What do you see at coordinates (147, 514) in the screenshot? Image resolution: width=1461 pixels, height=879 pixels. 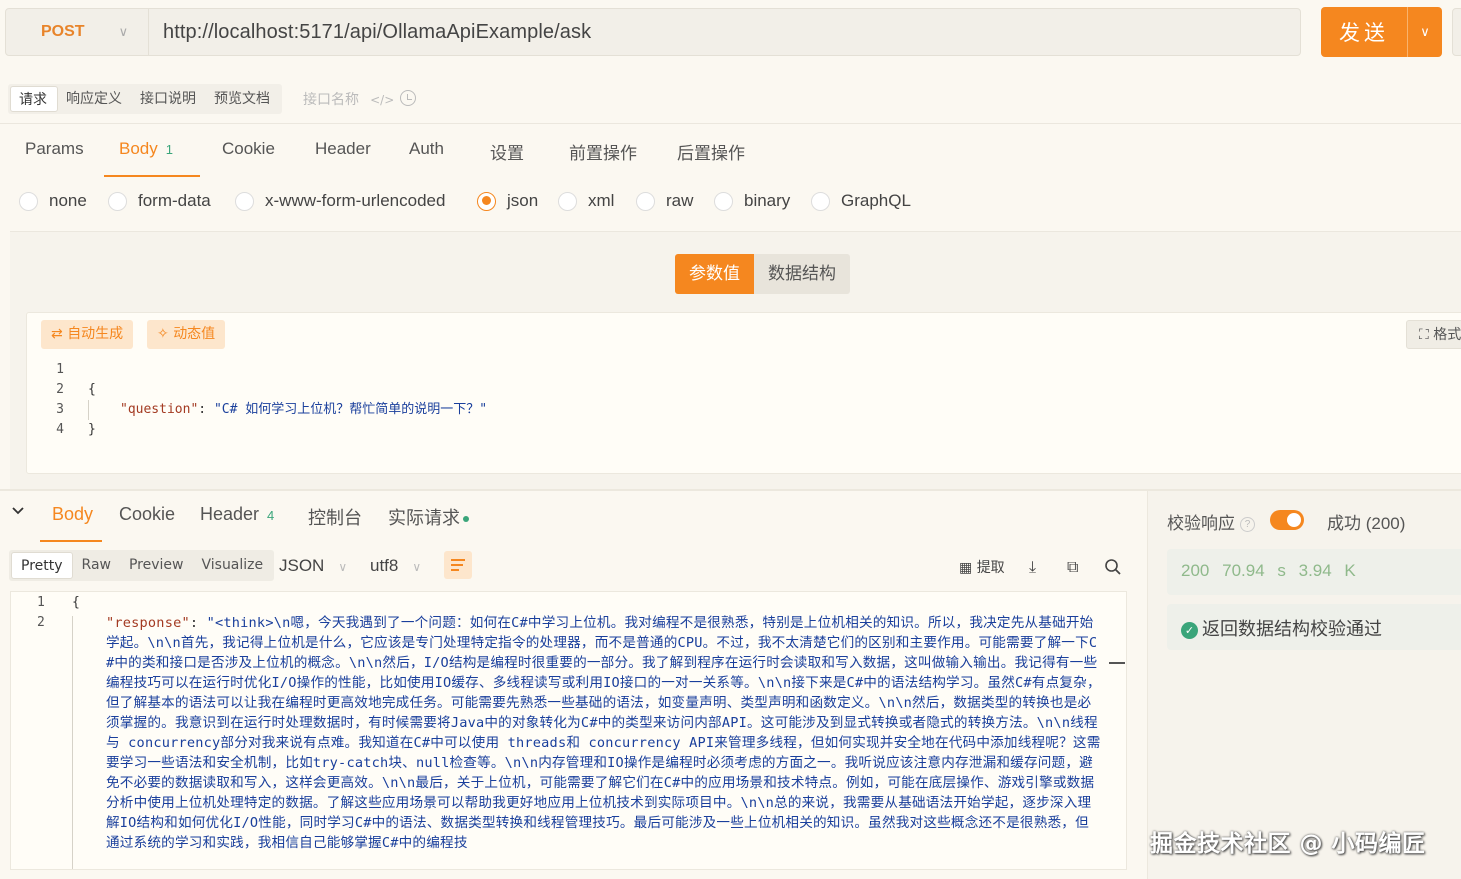 I see `tab-response-cookie: Cookie` at bounding box center [147, 514].